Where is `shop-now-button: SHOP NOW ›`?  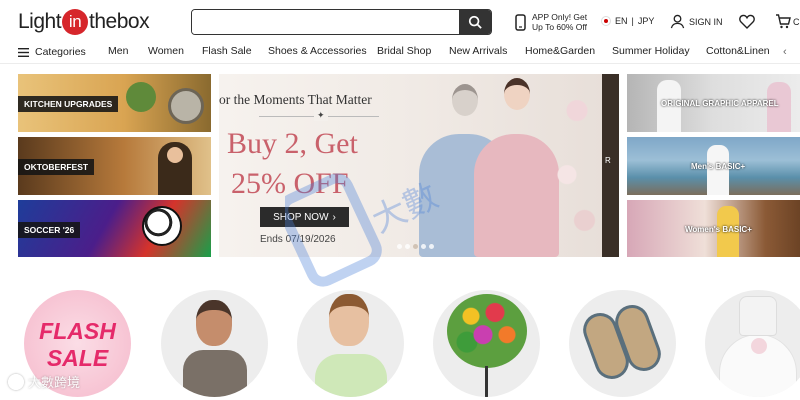
shop-now-button: SHOP NOW › is located at coordinates (304, 217).